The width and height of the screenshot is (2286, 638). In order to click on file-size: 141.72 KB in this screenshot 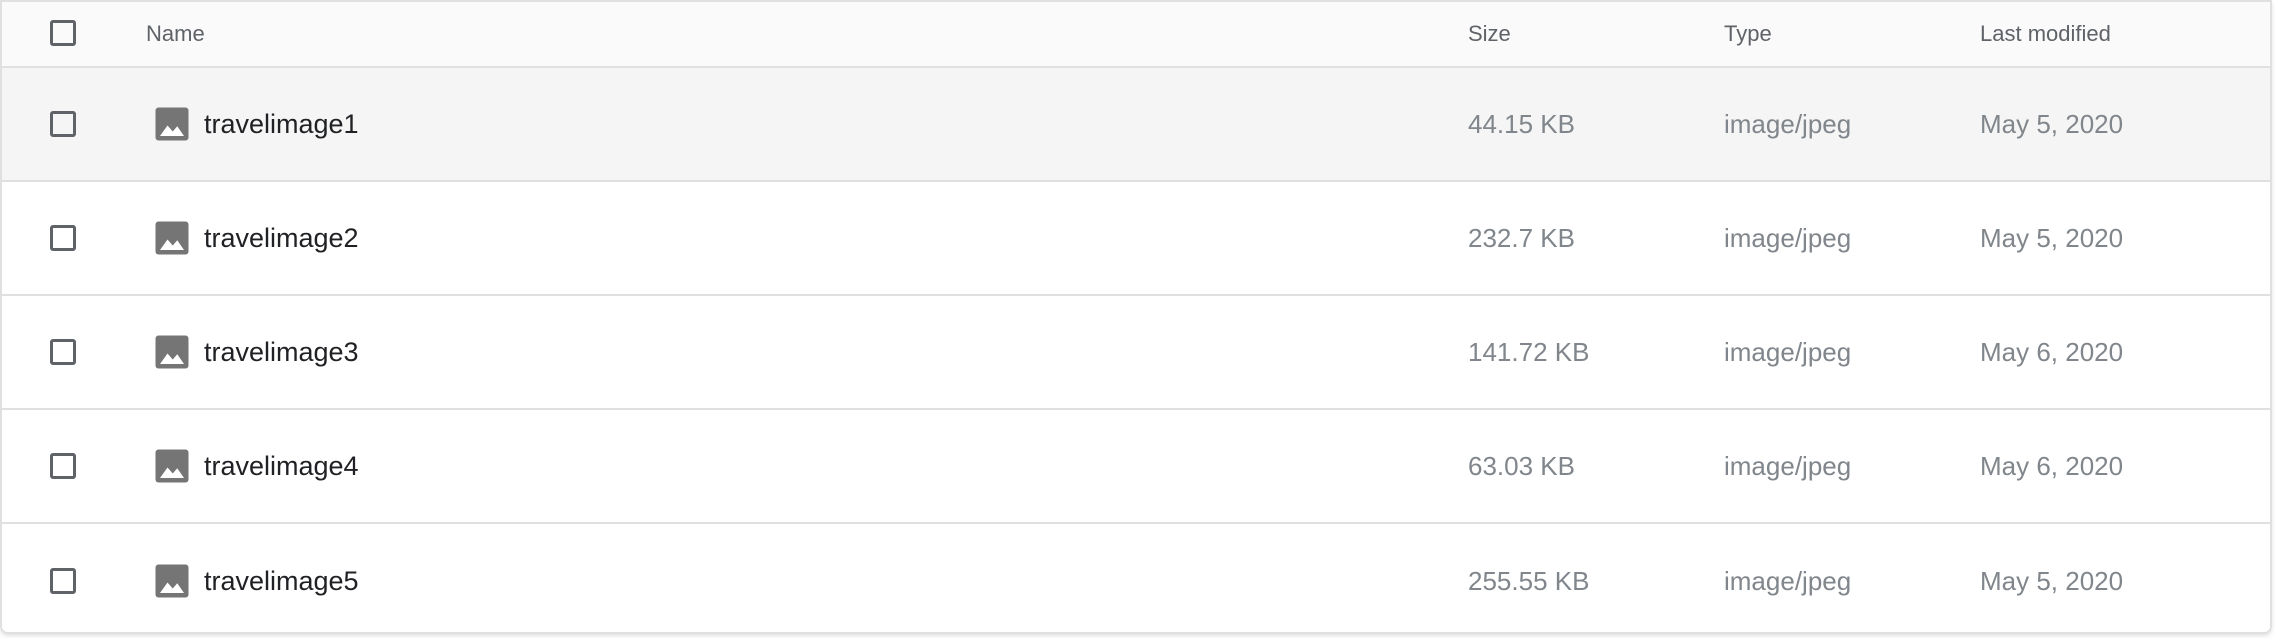, I will do `click(1529, 351)`.